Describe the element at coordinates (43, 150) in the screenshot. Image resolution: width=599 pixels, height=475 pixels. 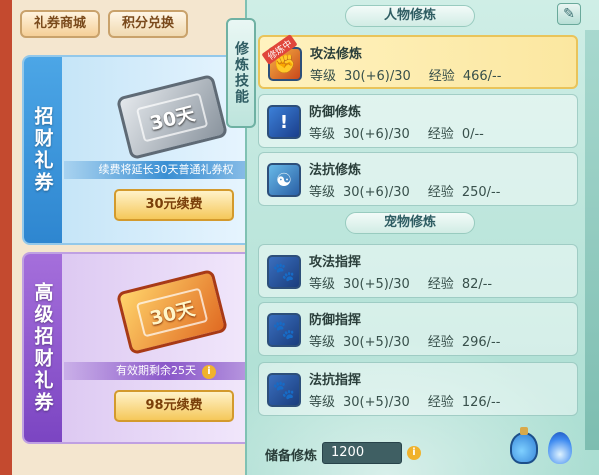
I see `coupon-card-label: 招财礼券` at that location.